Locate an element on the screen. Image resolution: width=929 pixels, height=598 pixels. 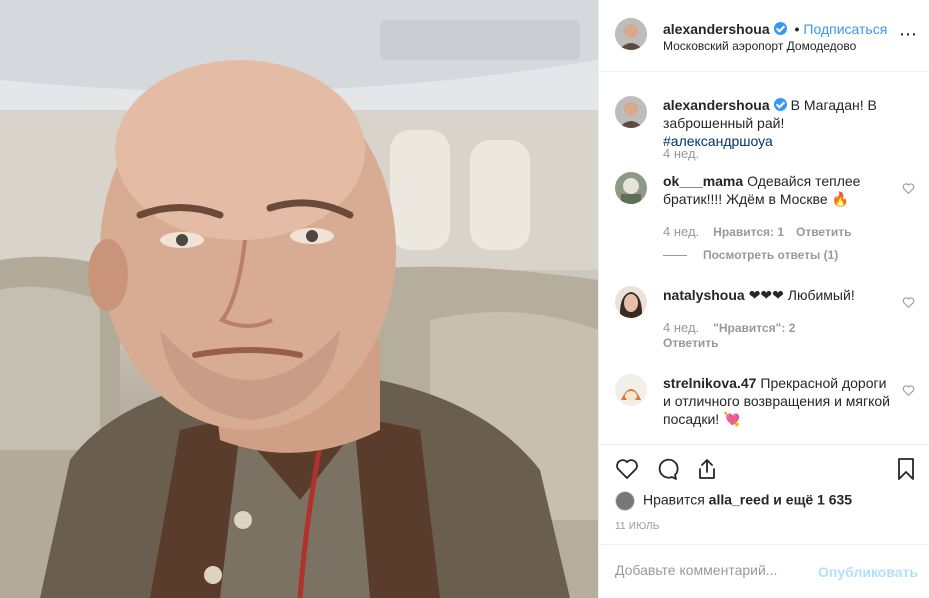
caption-meta: 4 нед. is located at coordinates (688, 153).